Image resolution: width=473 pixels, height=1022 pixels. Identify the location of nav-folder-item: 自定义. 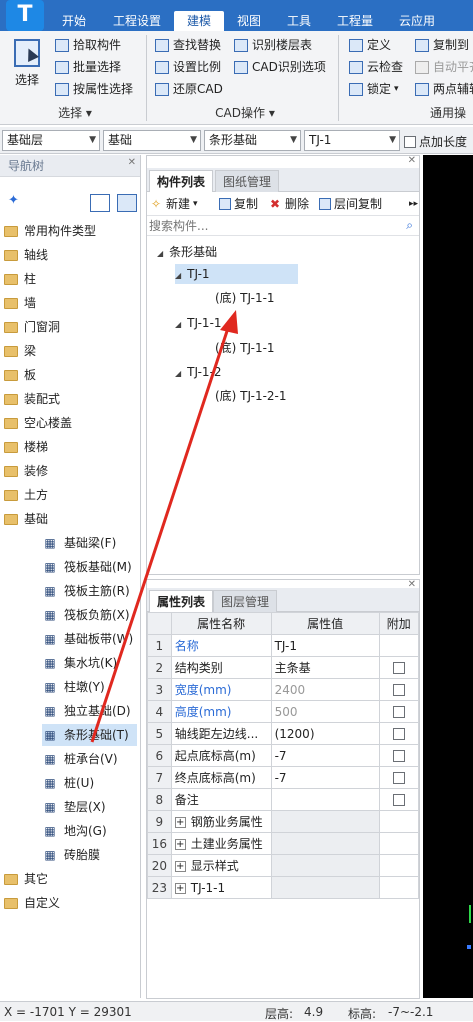
(32, 903).